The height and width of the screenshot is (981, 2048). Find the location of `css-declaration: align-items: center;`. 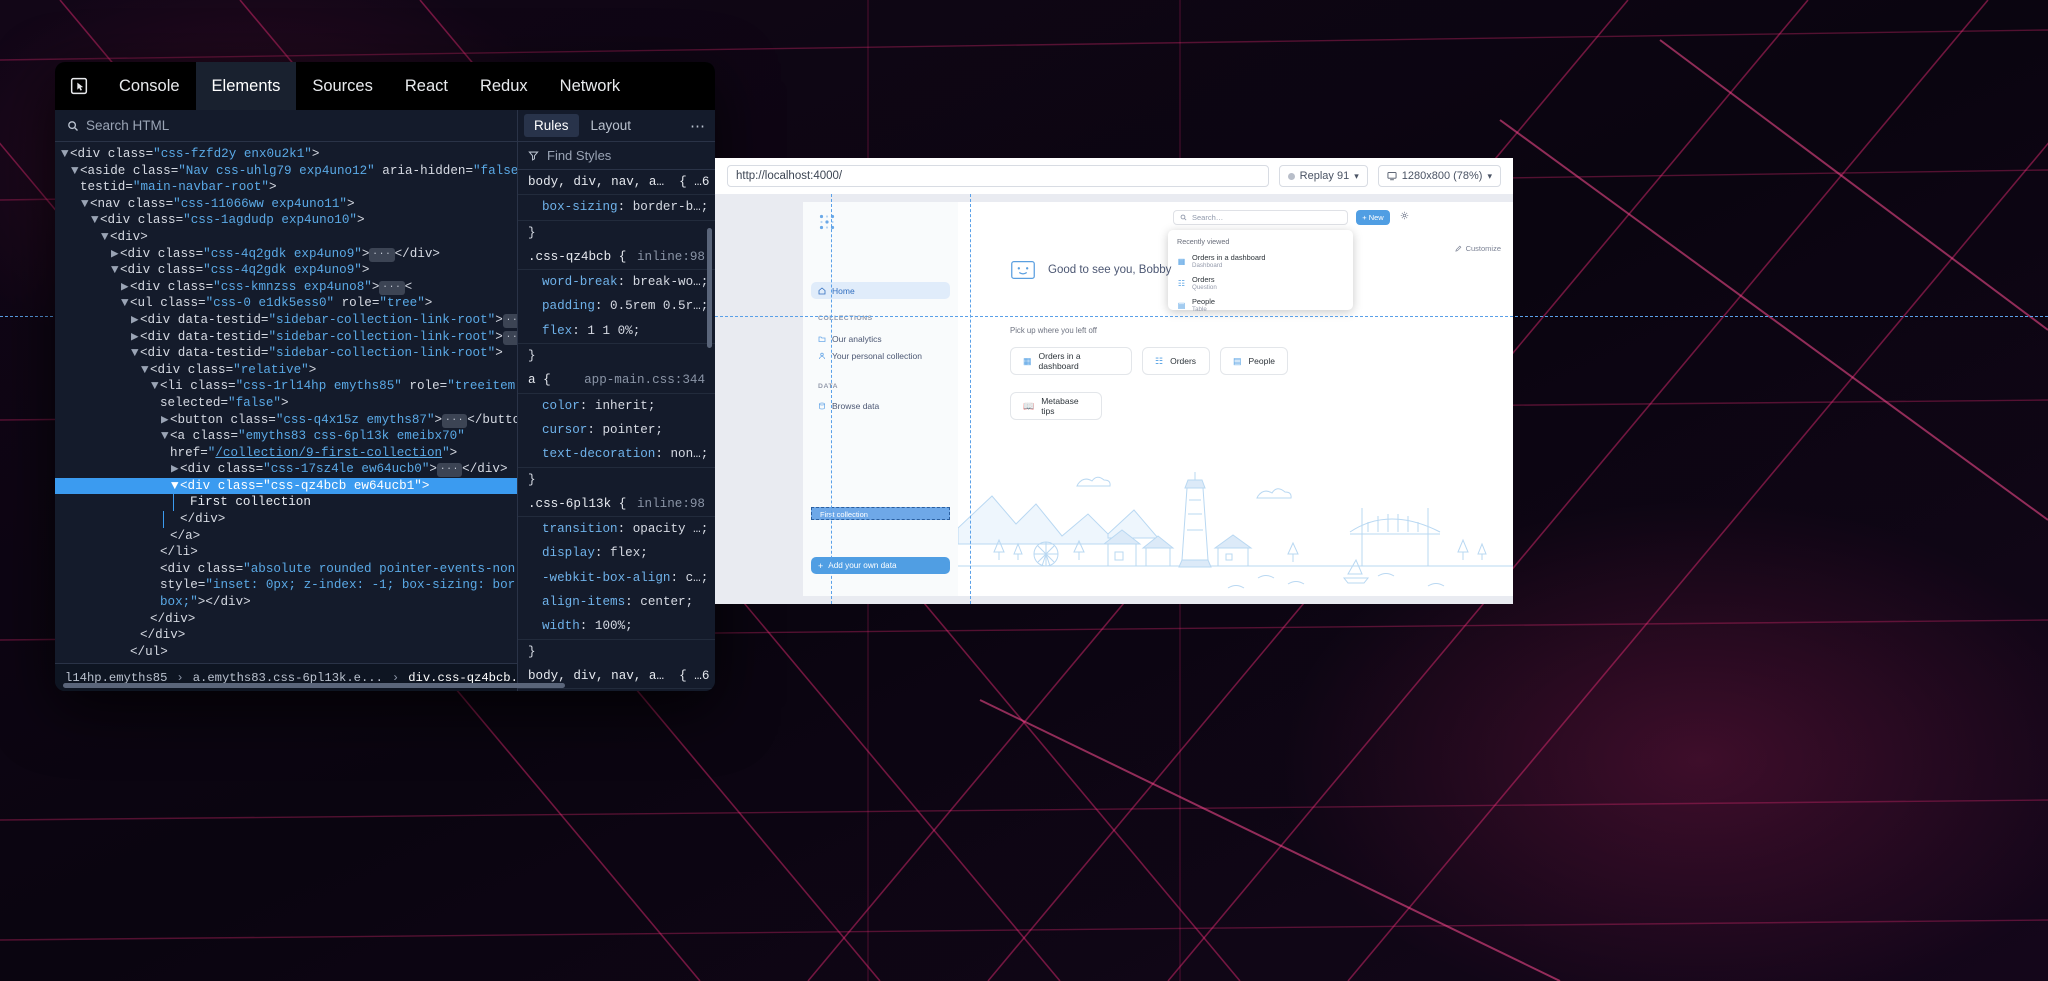

css-declaration: align-items: center; is located at coordinates (616, 602).